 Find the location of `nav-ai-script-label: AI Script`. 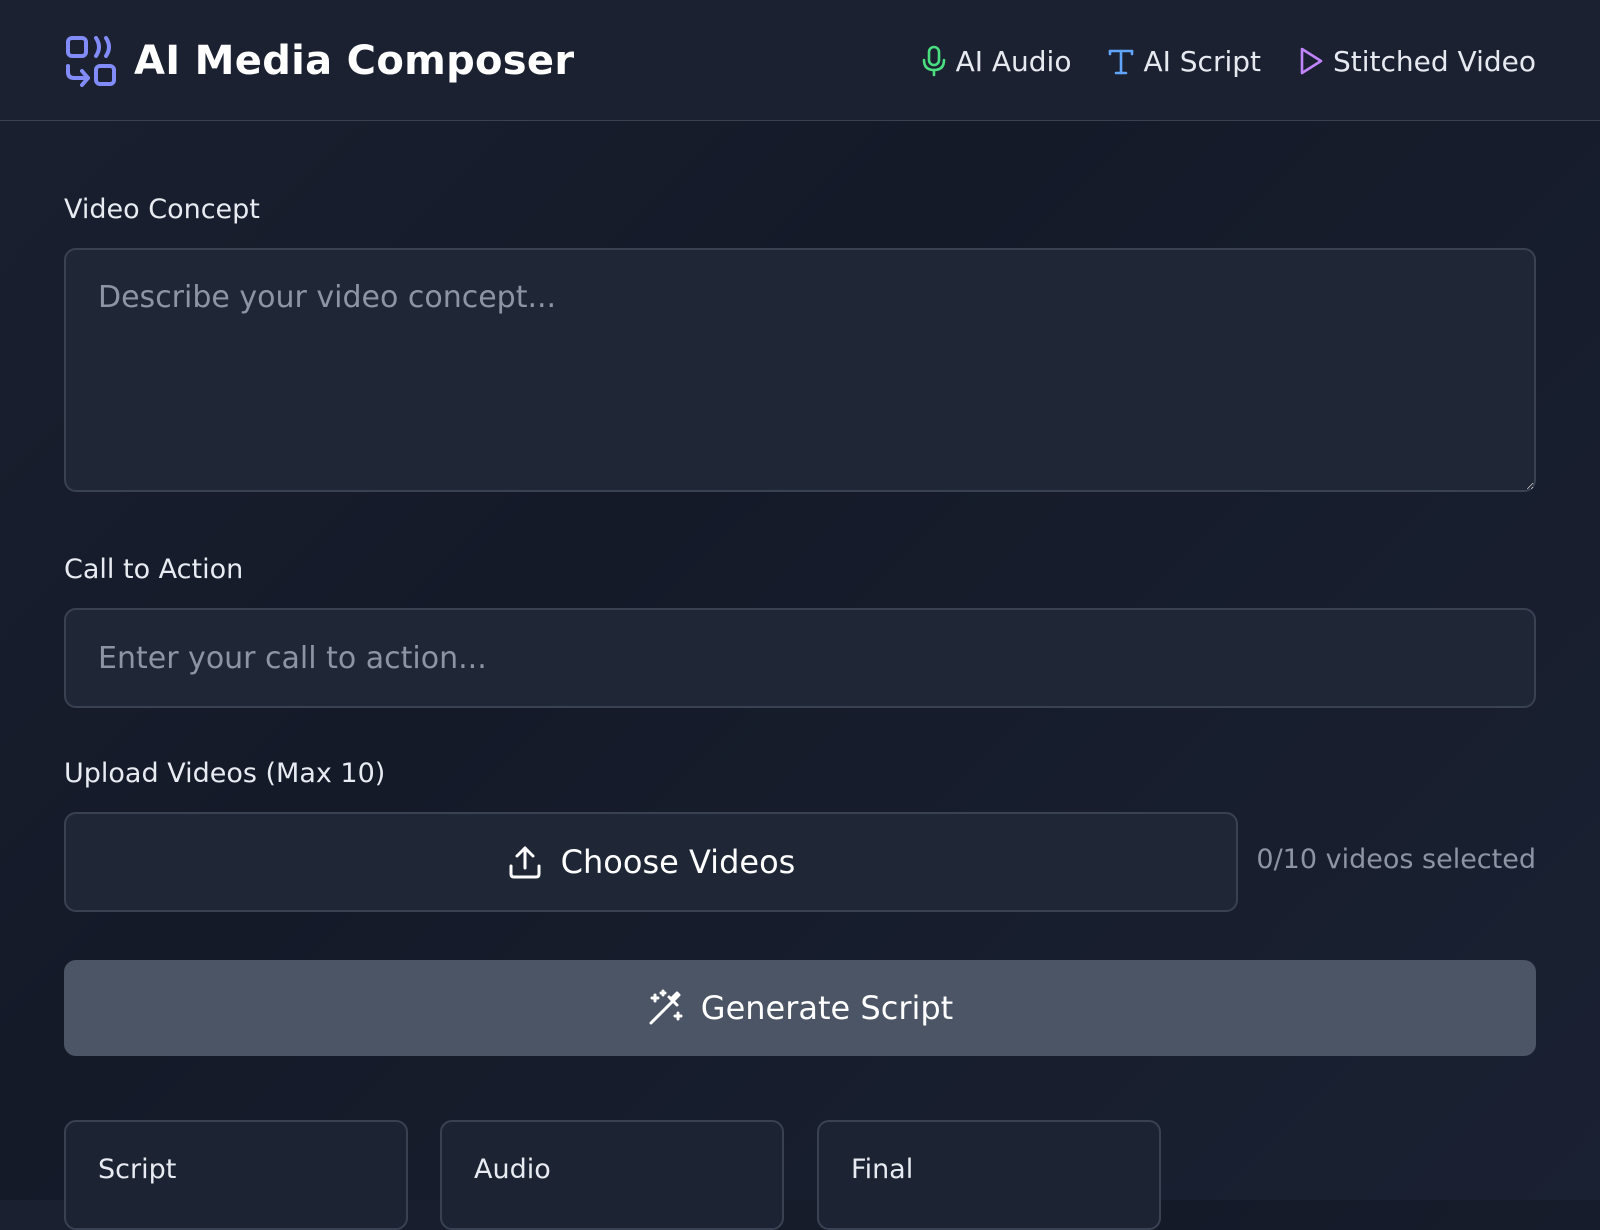

nav-ai-script-label: AI Script is located at coordinates (1202, 61).